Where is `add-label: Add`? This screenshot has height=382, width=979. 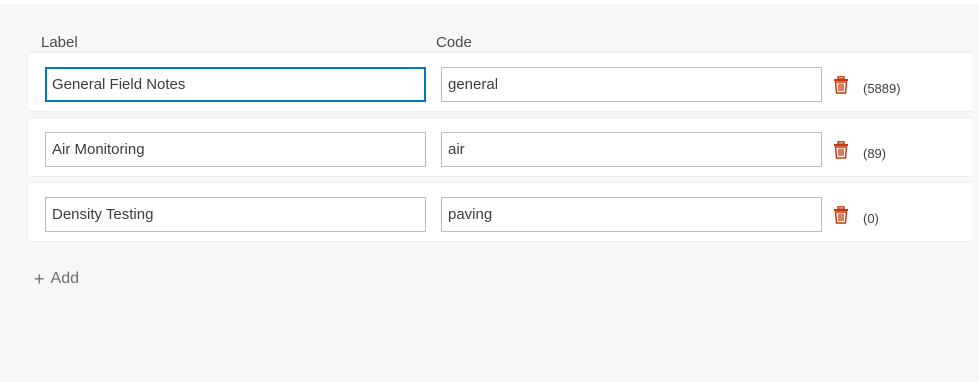
add-label: Add is located at coordinates (64, 278).